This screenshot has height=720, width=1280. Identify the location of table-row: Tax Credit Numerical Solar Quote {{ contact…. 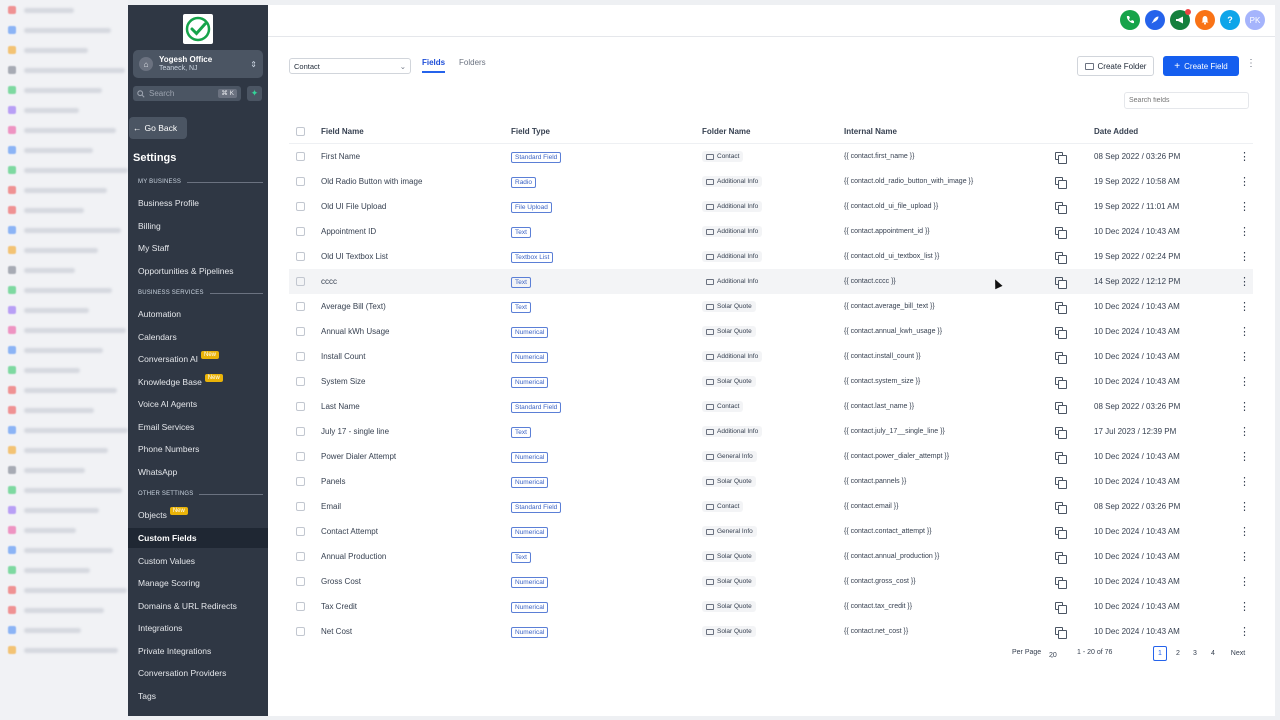
(771, 606).